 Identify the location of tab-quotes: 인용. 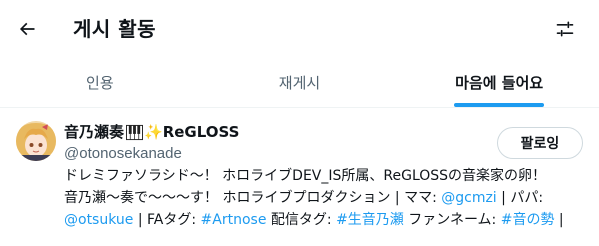
(100, 82).